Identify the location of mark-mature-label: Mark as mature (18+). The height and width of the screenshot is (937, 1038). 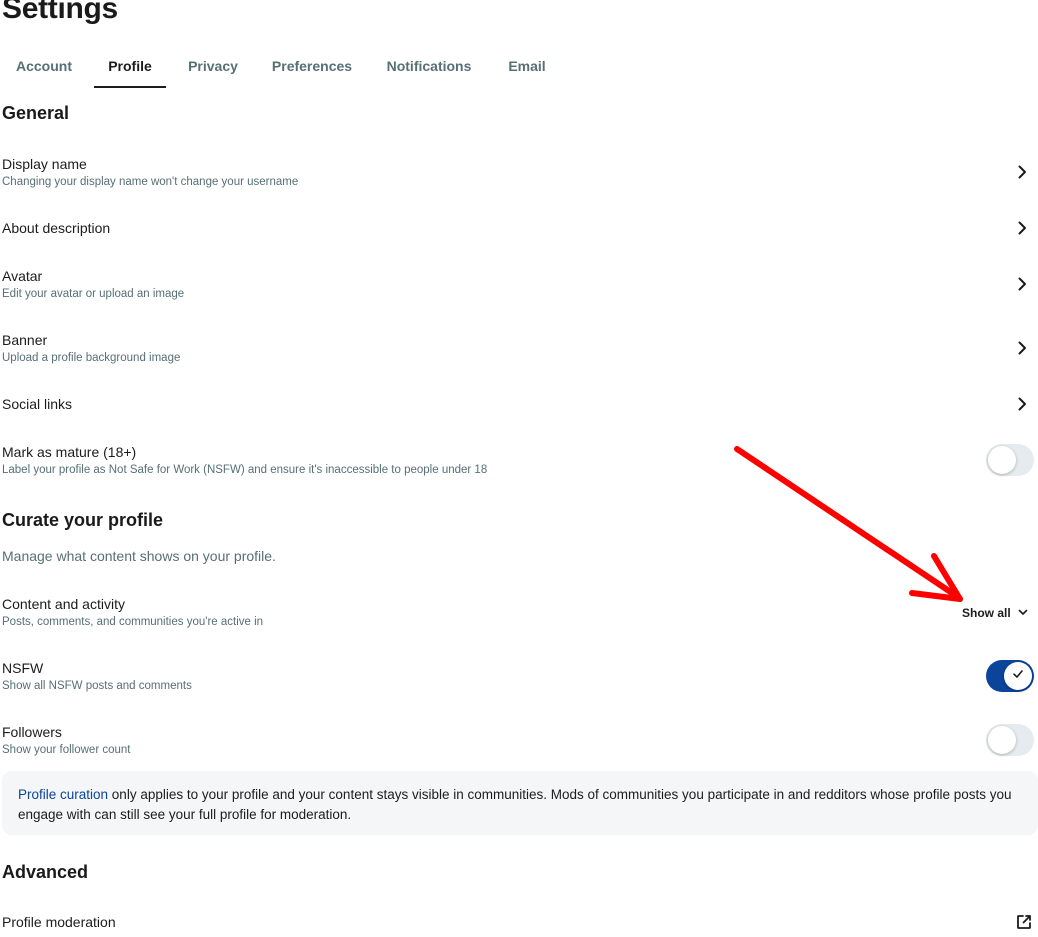
(69, 452).